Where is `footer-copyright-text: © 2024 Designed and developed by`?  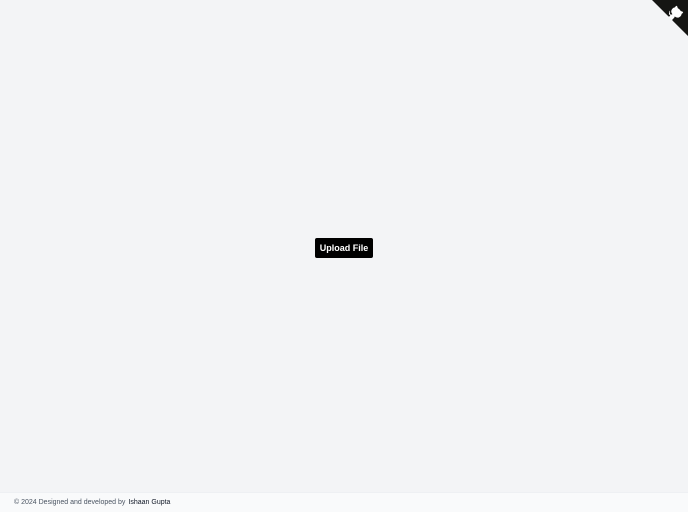 footer-copyright-text: © 2024 Designed and developed by is located at coordinates (70, 502).